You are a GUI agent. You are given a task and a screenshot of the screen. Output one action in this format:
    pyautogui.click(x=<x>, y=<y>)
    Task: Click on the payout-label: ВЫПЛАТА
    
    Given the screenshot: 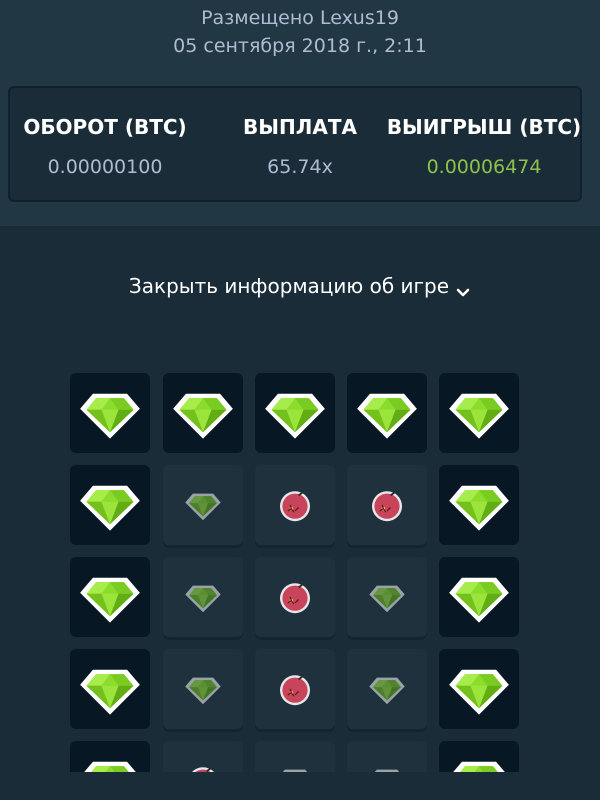 What is the action you would take?
    pyautogui.click(x=300, y=127)
    